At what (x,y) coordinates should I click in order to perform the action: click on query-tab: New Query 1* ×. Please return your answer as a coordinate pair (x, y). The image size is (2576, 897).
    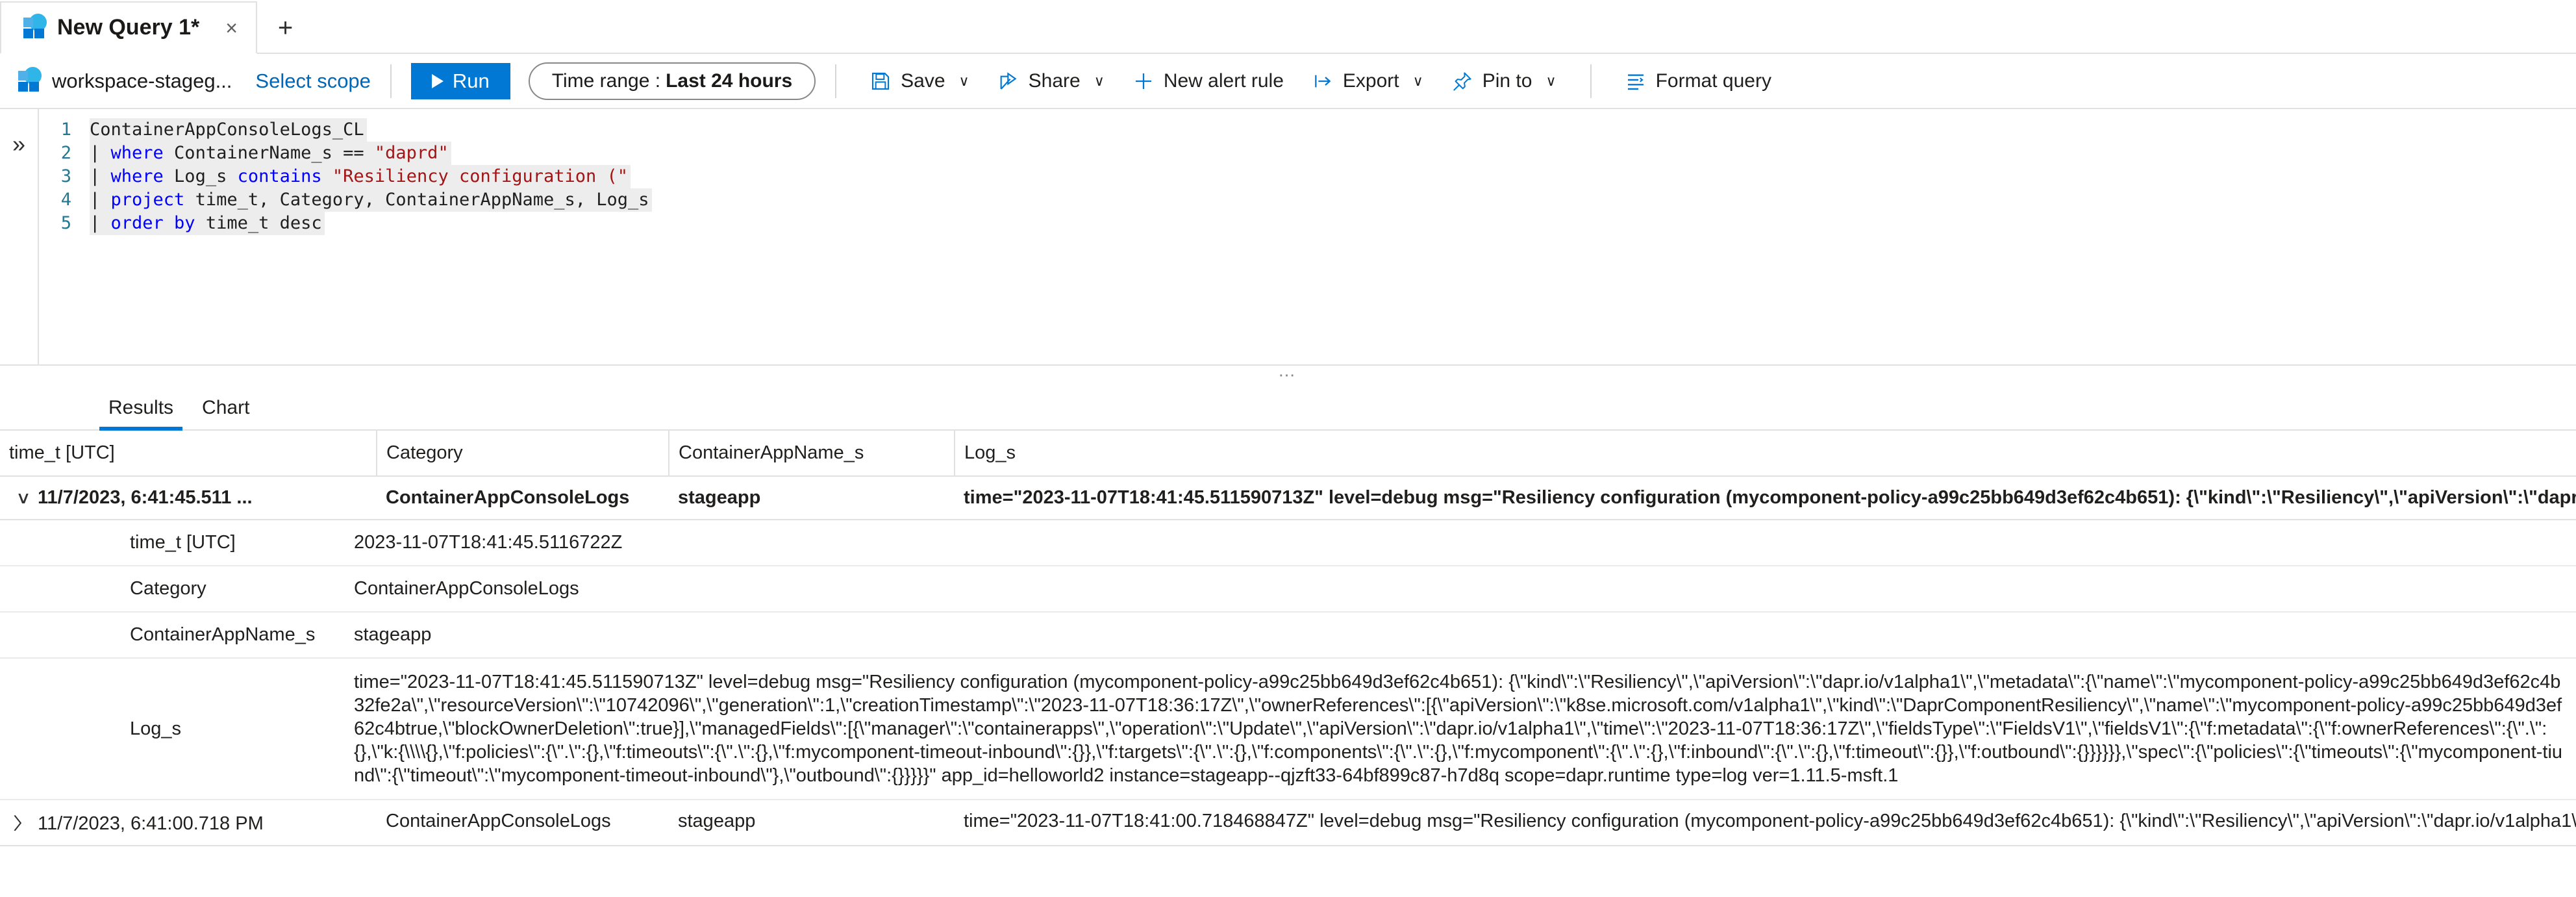
    Looking at the image, I should click on (128, 27).